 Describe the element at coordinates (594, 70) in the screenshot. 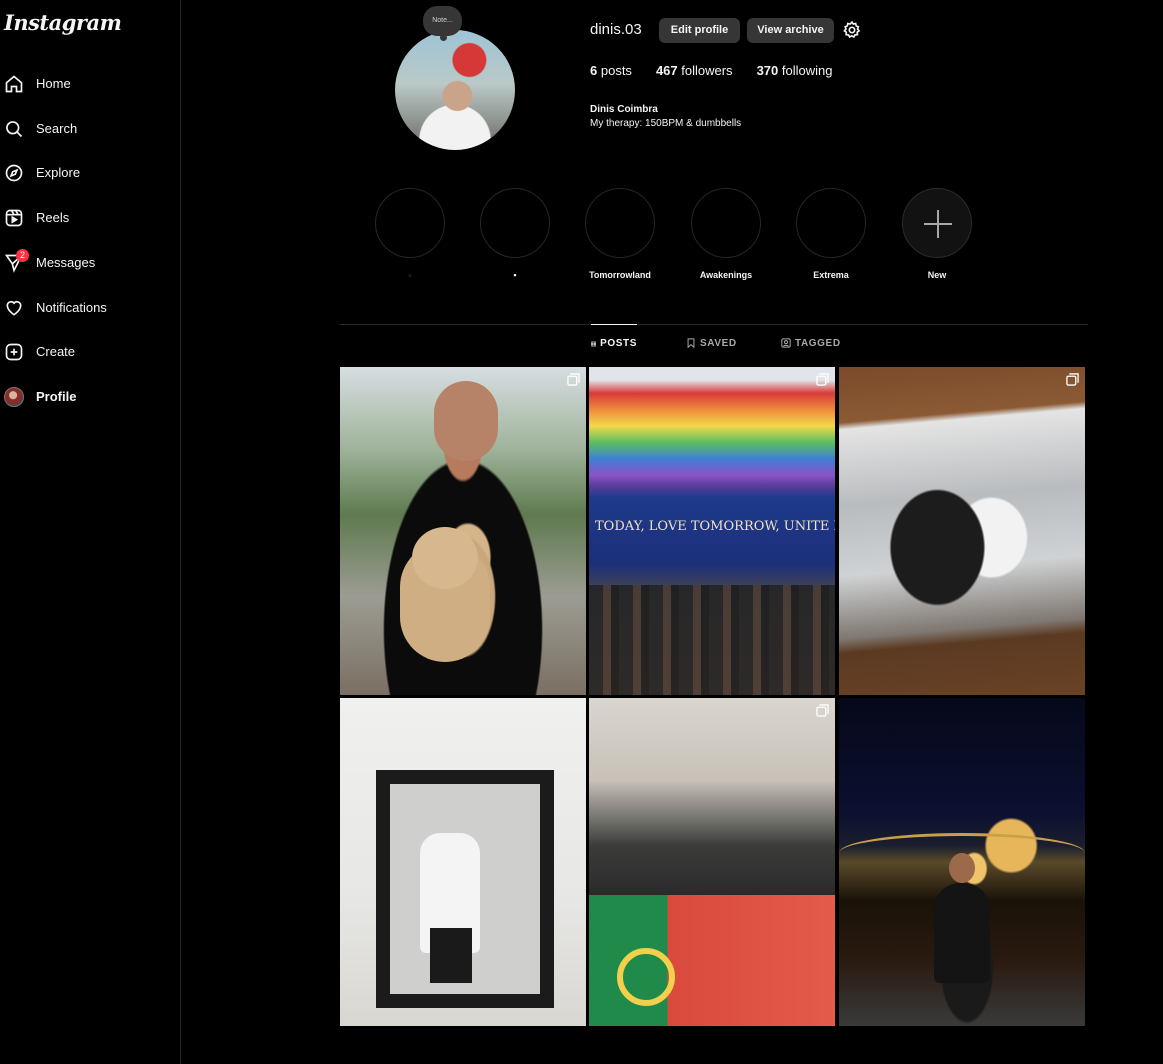

I see `posts-count: 6` at that location.